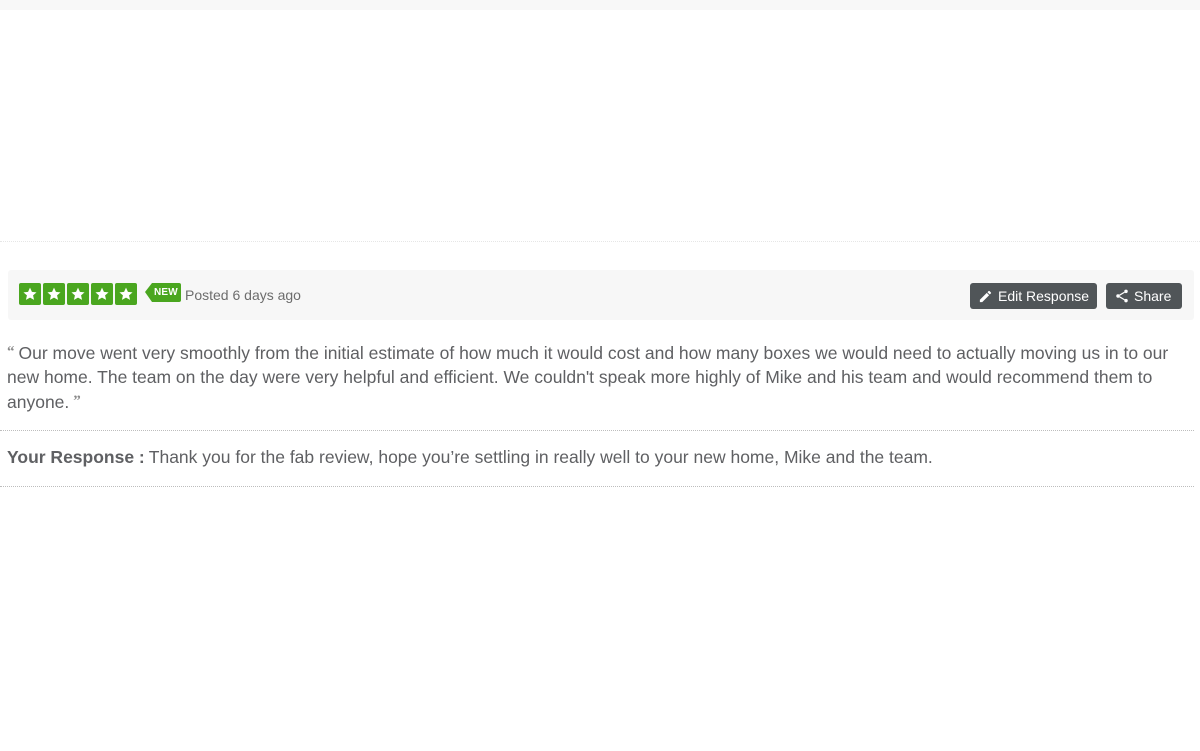 The image size is (1200, 751). I want to click on top-area-divider, so click(600, 241).